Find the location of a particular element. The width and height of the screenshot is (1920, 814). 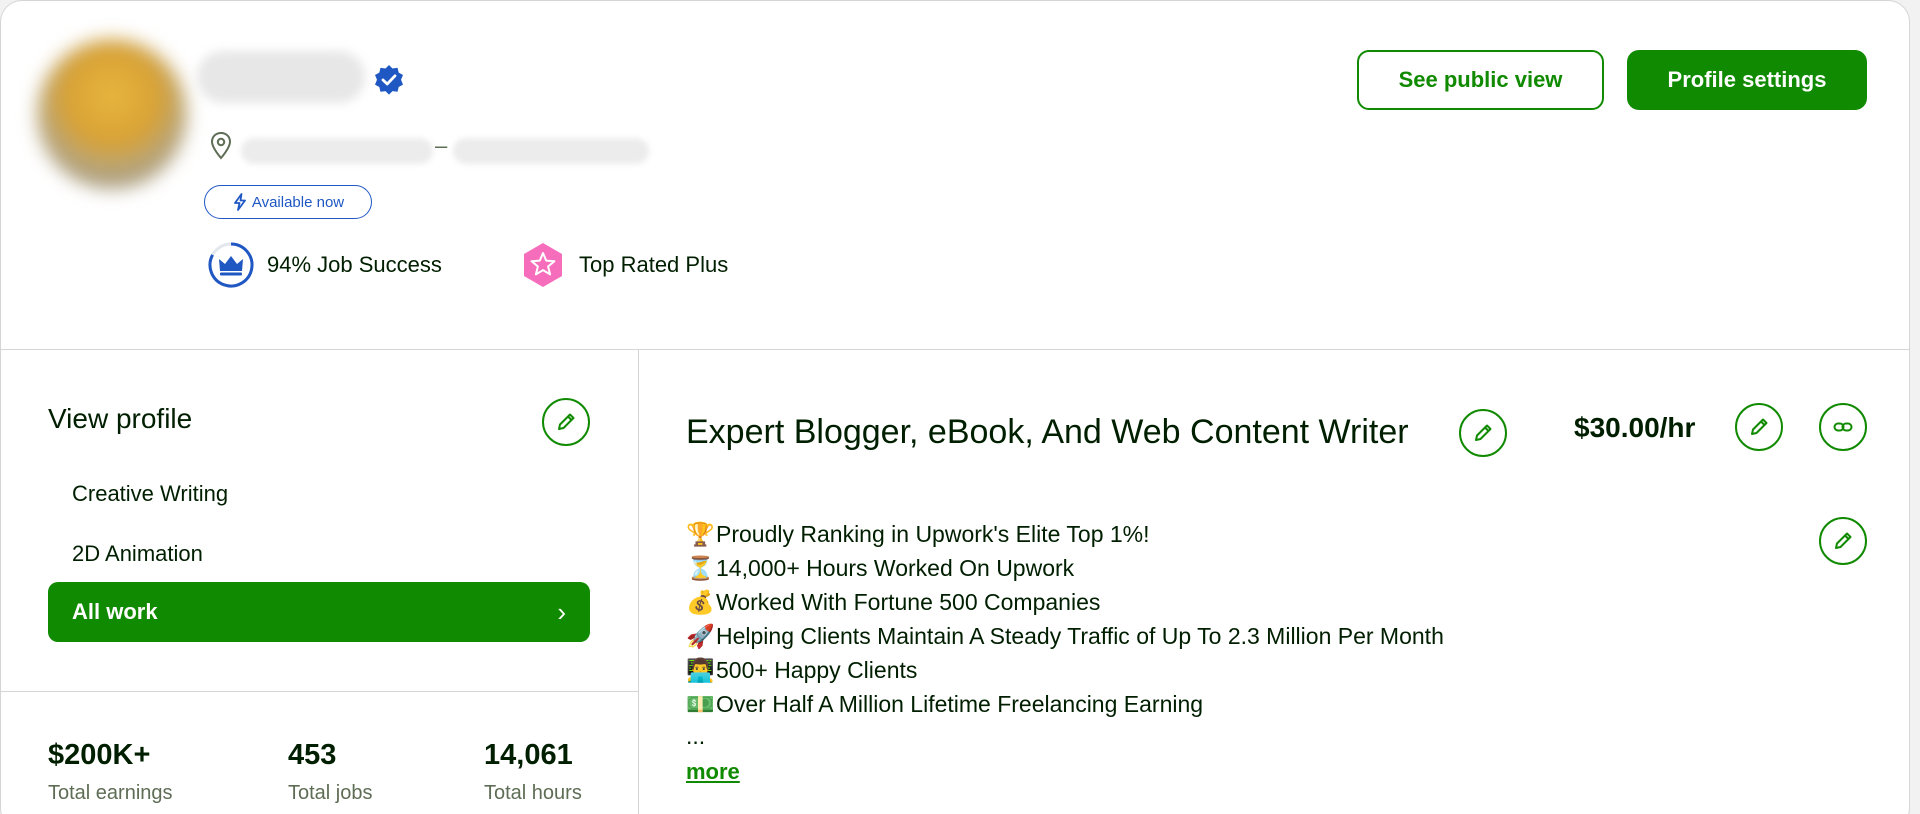

see-public-view-button: See public view is located at coordinates (1480, 80).